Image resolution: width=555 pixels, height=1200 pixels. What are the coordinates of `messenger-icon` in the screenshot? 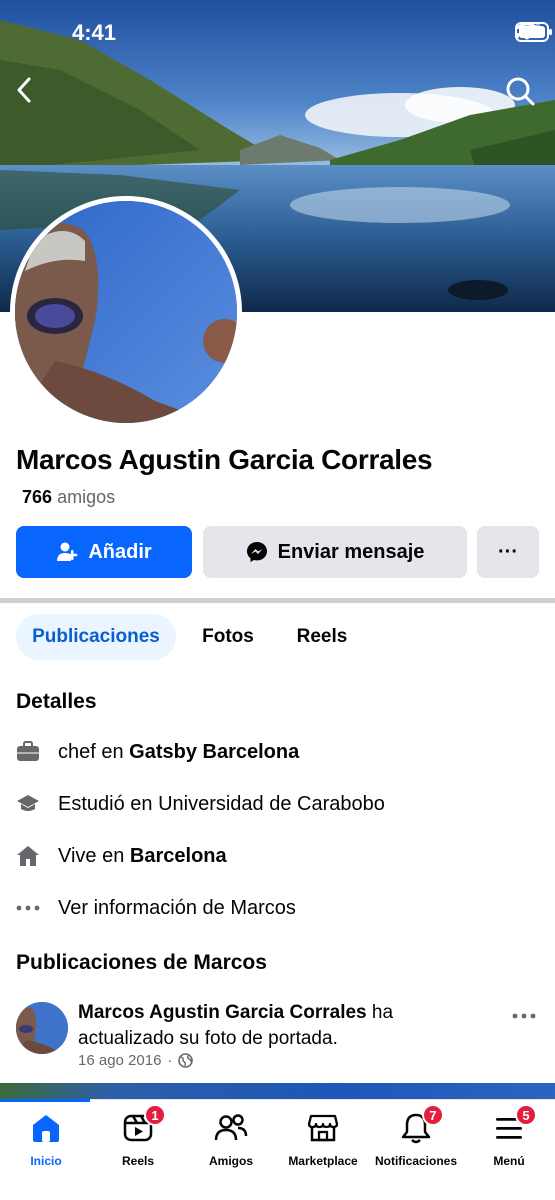 It's located at (256, 552).